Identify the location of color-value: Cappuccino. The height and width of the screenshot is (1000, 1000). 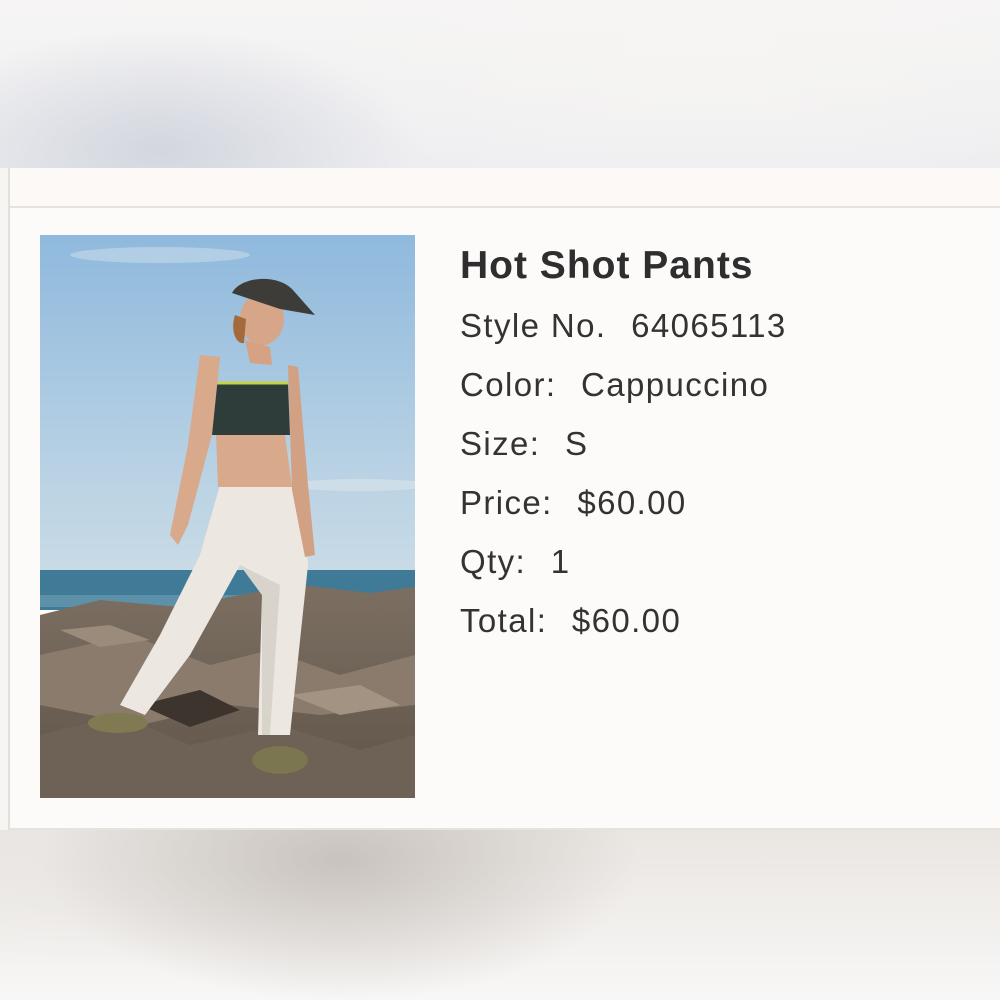
(675, 384).